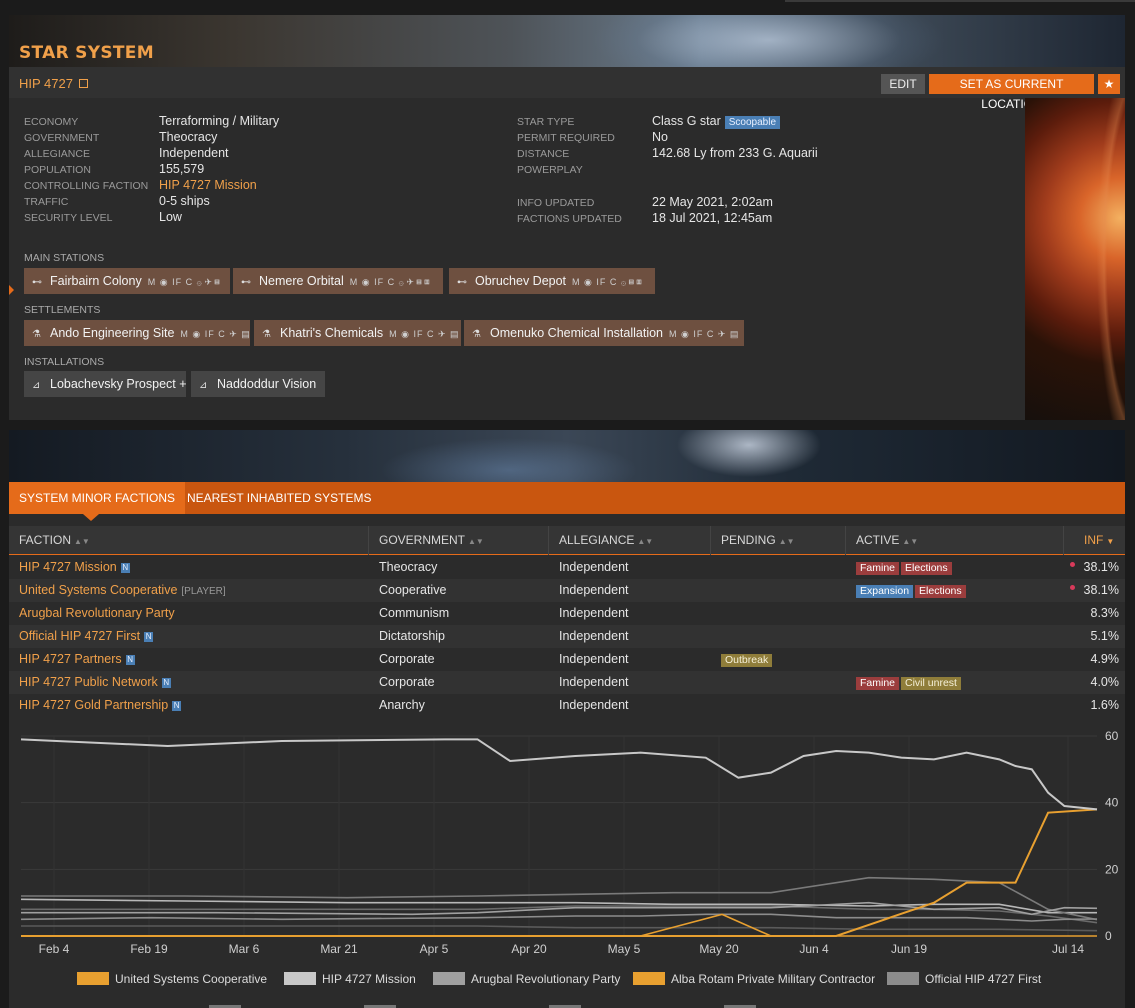 This screenshot has height=1008, width=1135. I want to click on station-name: Khatri's Chemicals, so click(331, 333).